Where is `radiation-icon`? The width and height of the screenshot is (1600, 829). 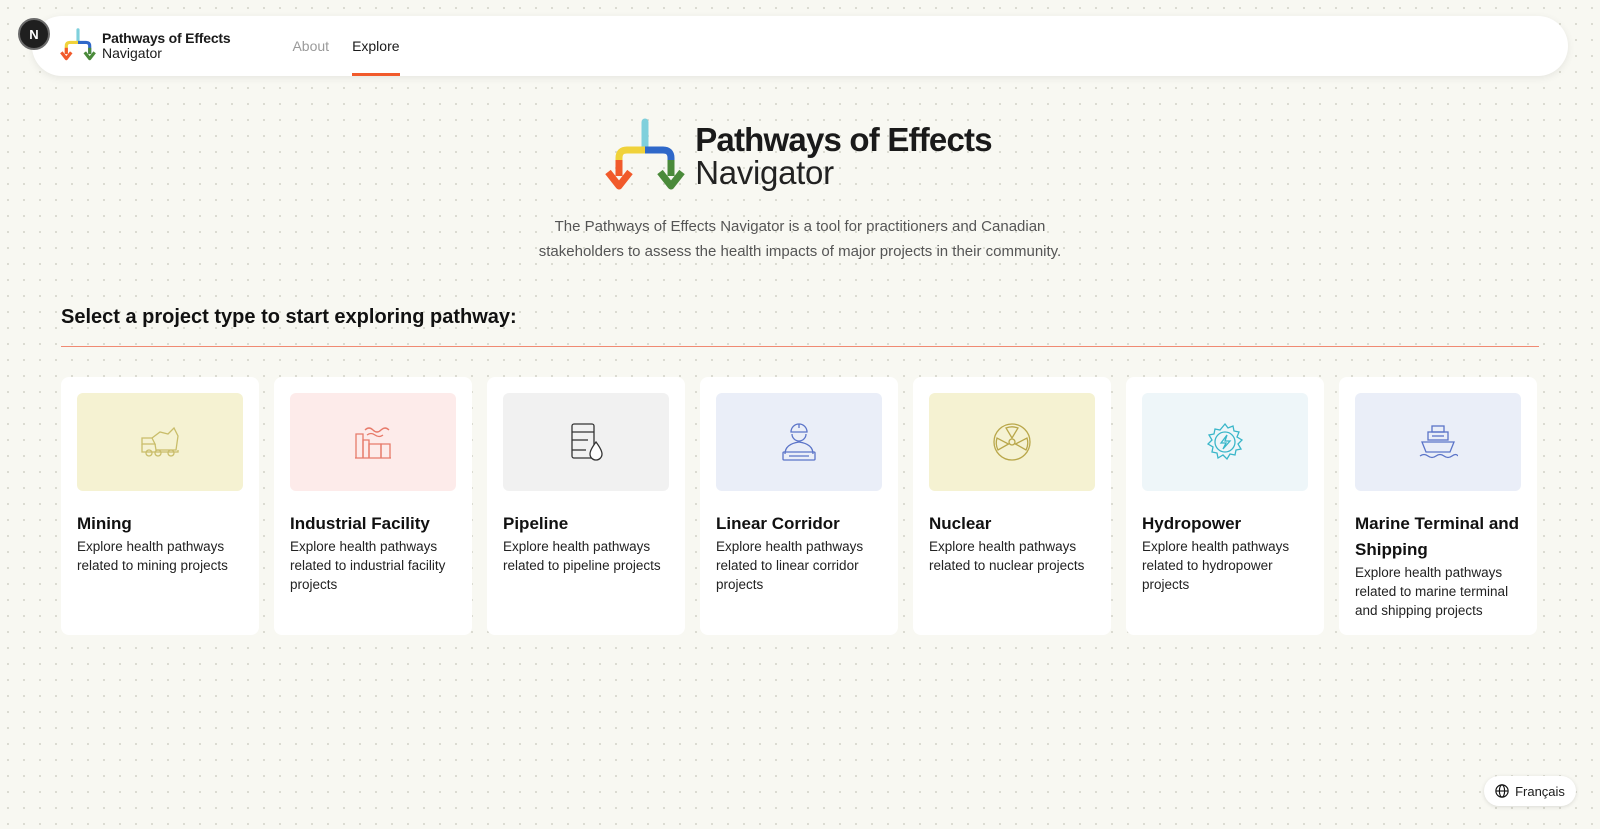 radiation-icon is located at coordinates (1012, 442).